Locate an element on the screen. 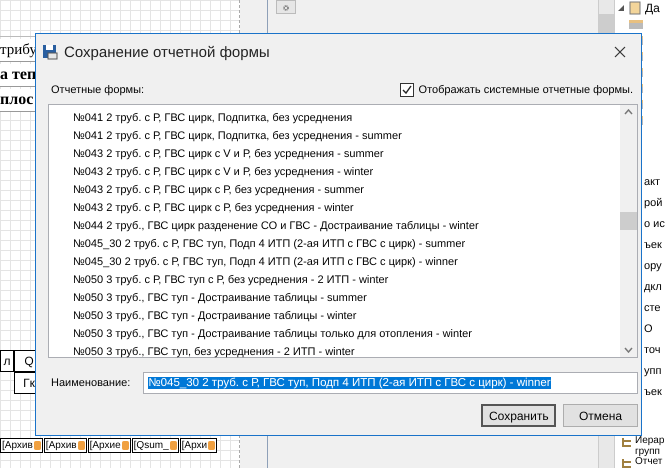 The height and width of the screenshot is (468, 667). panel-text: ору is located at coordinates (653, 266).